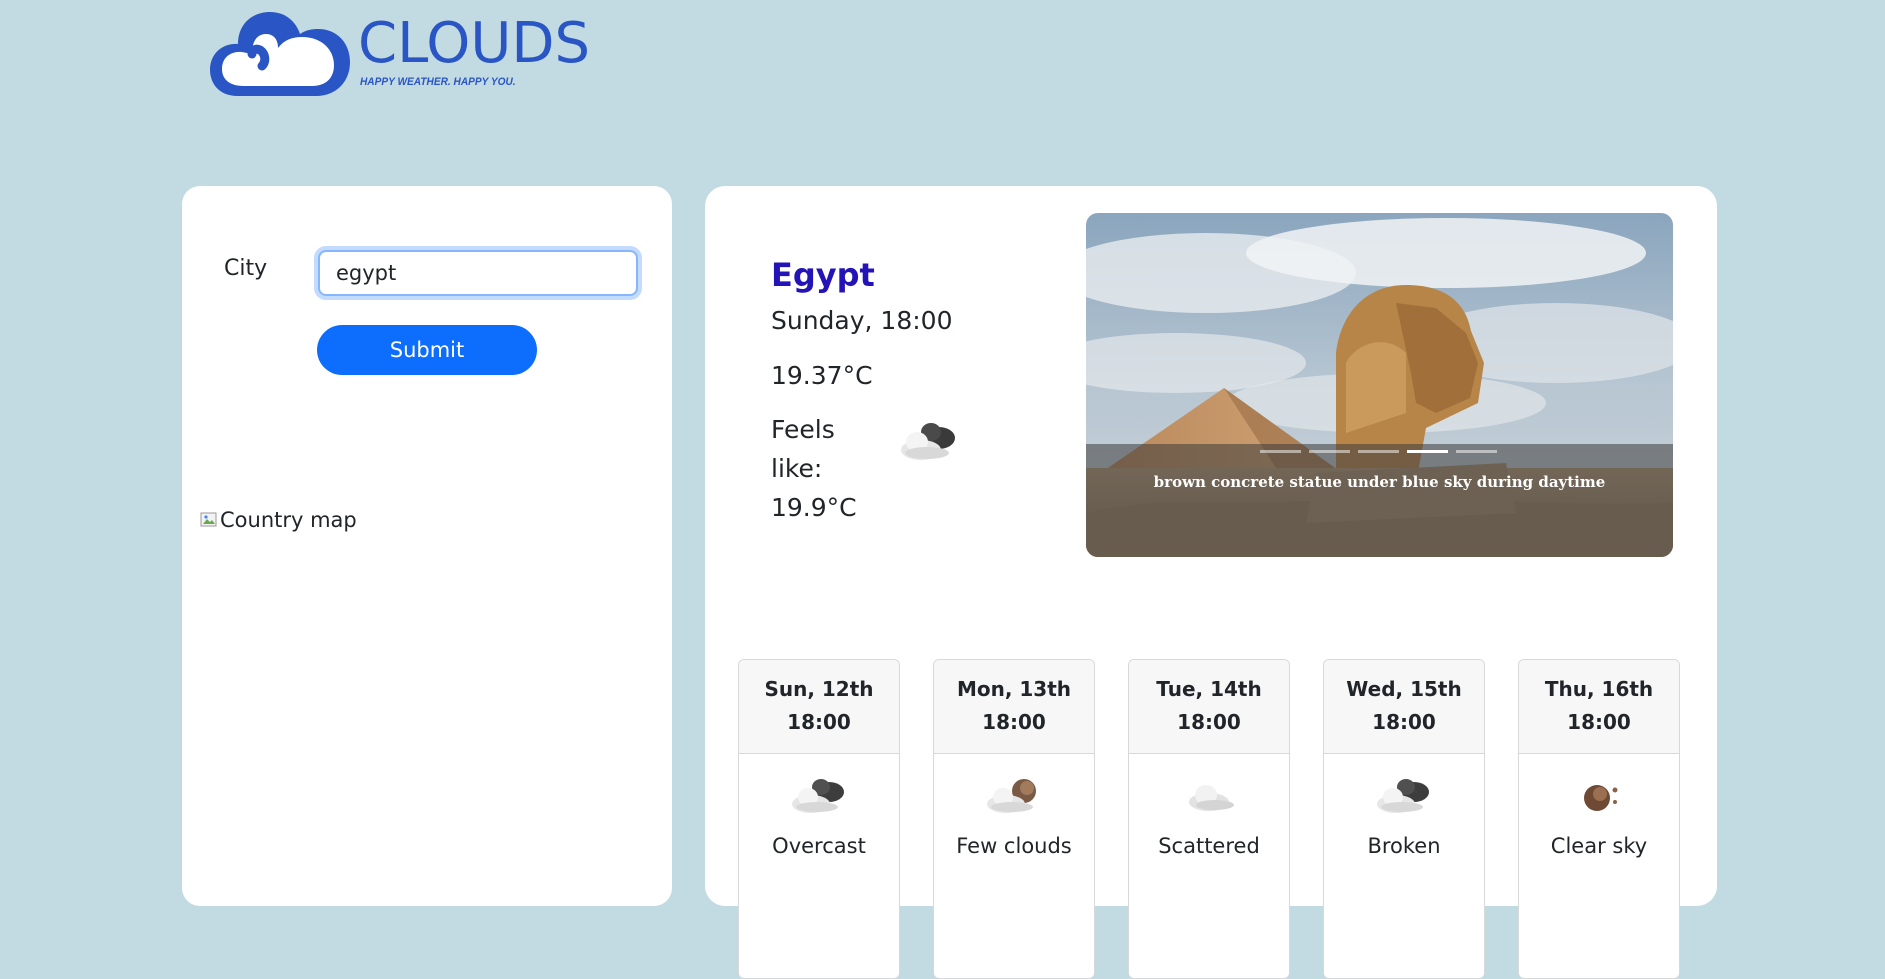  What do you see at coordinates (862, 320) in the screenshot?
I see `current-datetime: Sunday, 18:00` at bounding box center [862, 320].